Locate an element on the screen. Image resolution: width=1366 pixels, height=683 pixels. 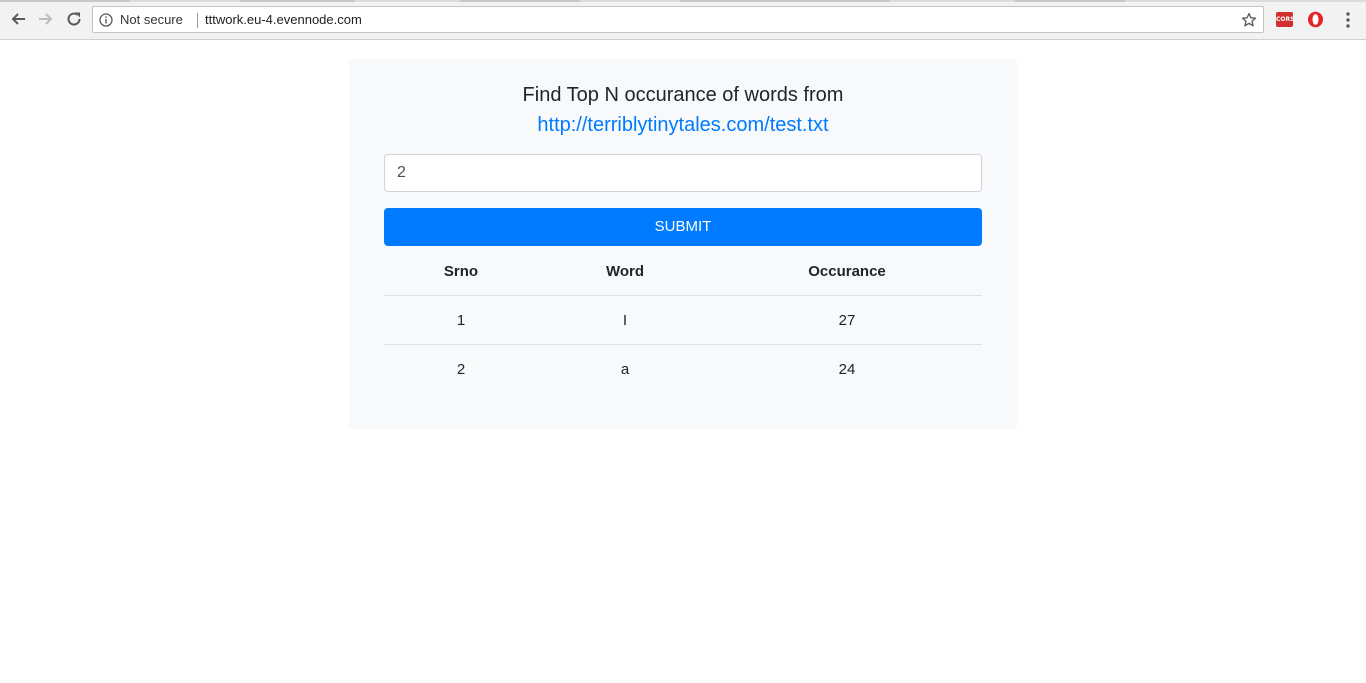
forward-button is located at coordinates (46, 19).